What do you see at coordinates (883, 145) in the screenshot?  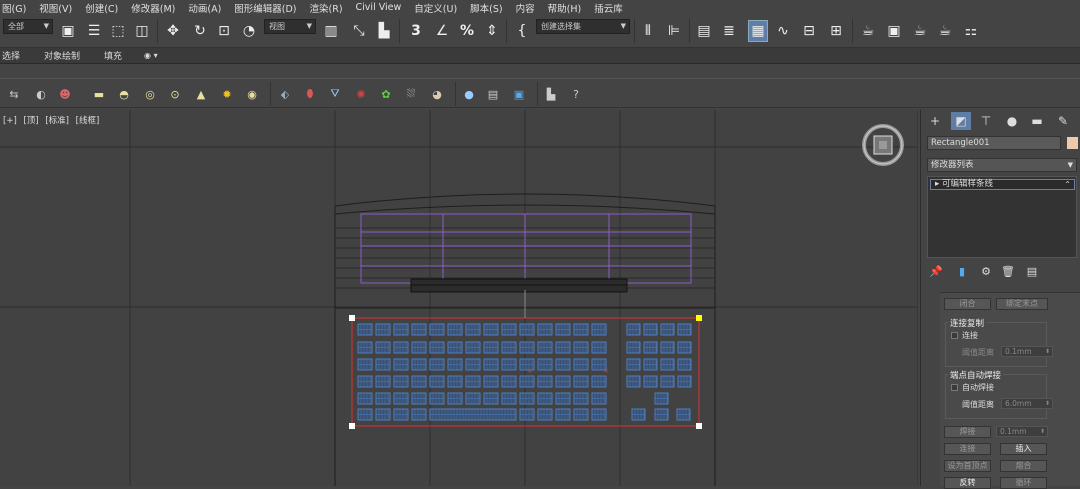 I see `viewcube-icon` at bounding box center [883, 145].